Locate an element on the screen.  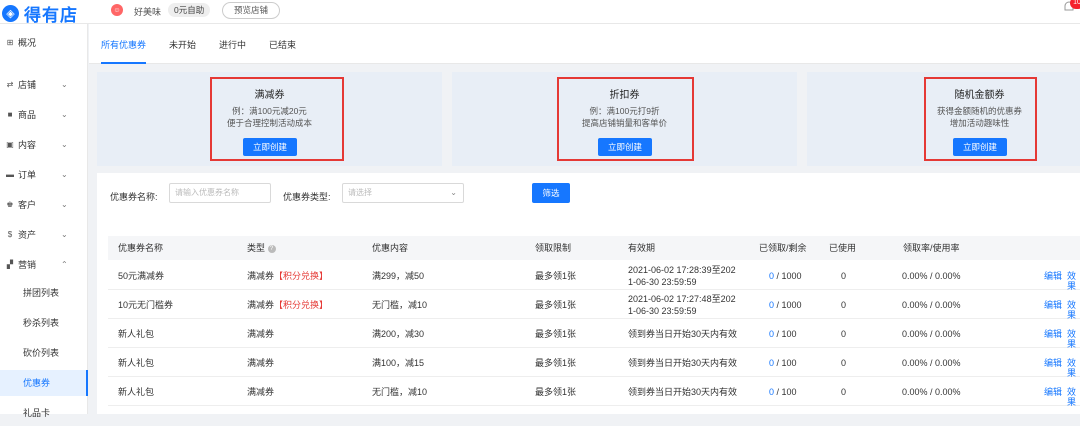
sidebar-item-label: 商品 is located at coordinates (27, 114).